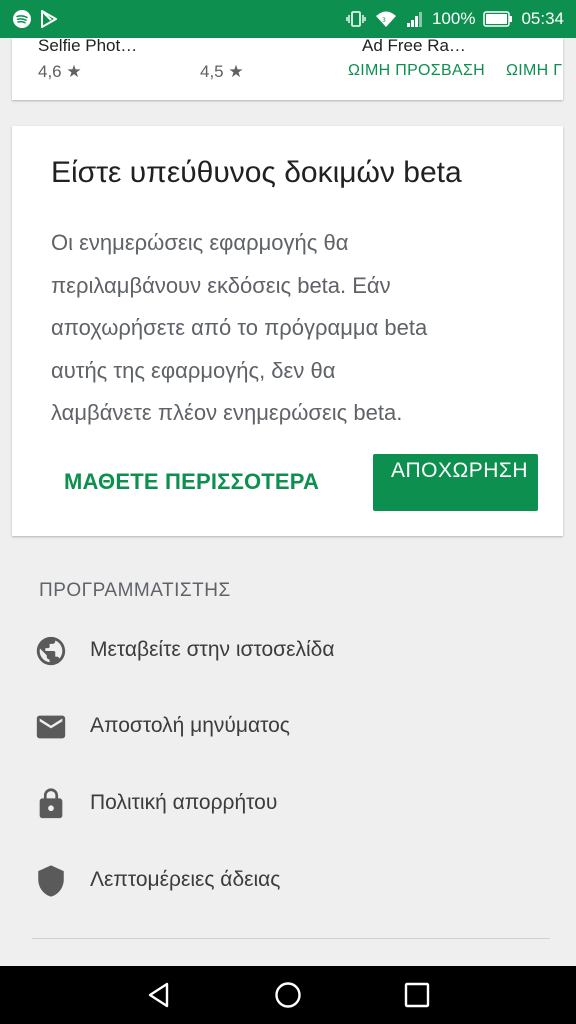 The width and height of the screenshot is (576, 1024). I want to click on lock-icon, so click(51, 804).